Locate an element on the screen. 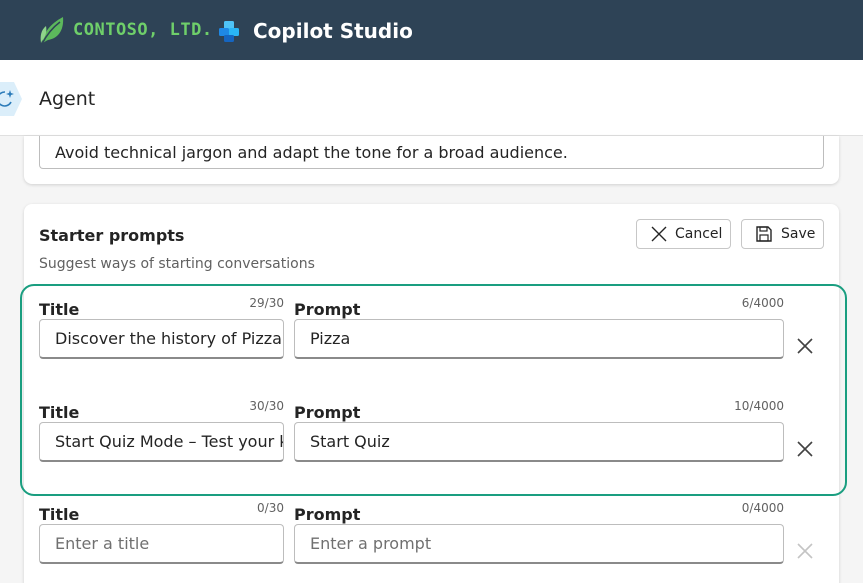 Image resolution: width=863 pixels, height=583 pixels. brand-name: CONTOSO, LTD. is located at coordinates (143, 30).